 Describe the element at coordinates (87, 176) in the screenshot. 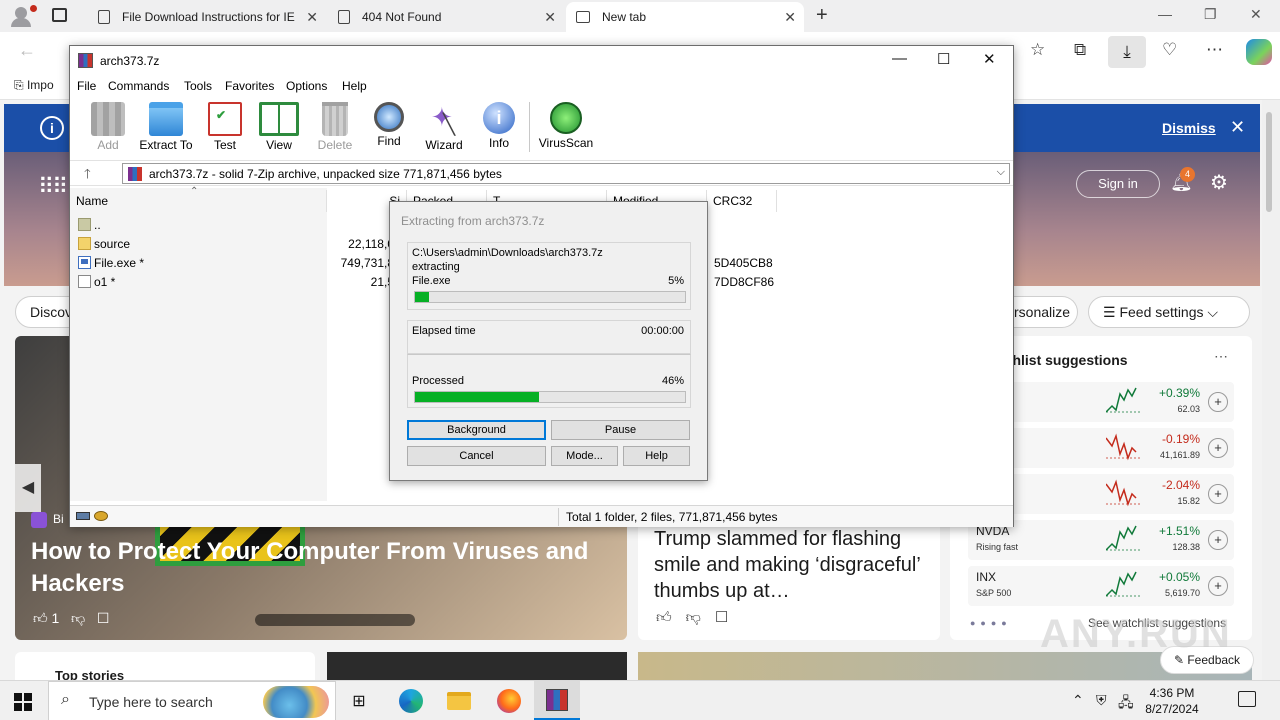

I see `up-folder-arrow-icon: 🡑` at that location.